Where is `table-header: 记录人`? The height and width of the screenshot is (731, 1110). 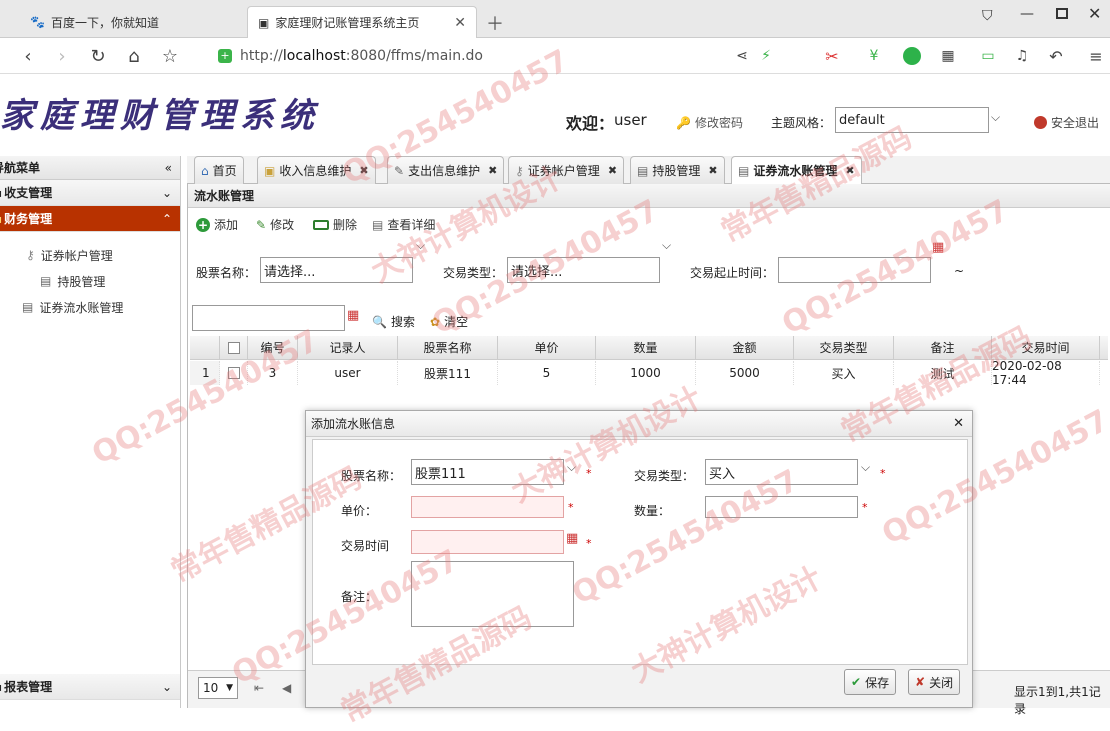 table-header: 记录人 is located at coordinates (348, 348).